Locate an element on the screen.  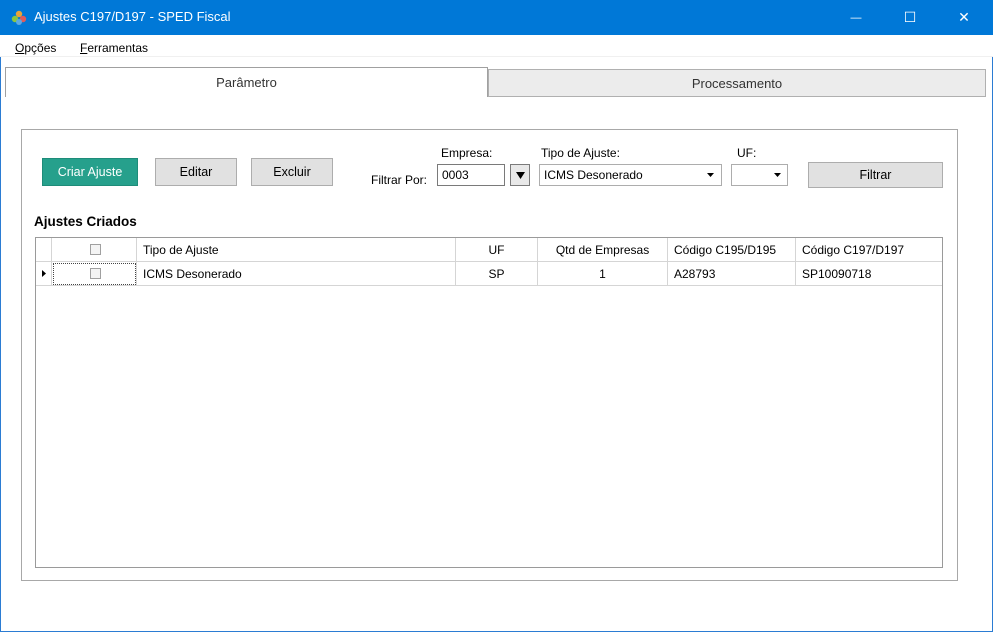
column-header-tipo: Tipo de Ajuste is located at coordinates (296, 250).